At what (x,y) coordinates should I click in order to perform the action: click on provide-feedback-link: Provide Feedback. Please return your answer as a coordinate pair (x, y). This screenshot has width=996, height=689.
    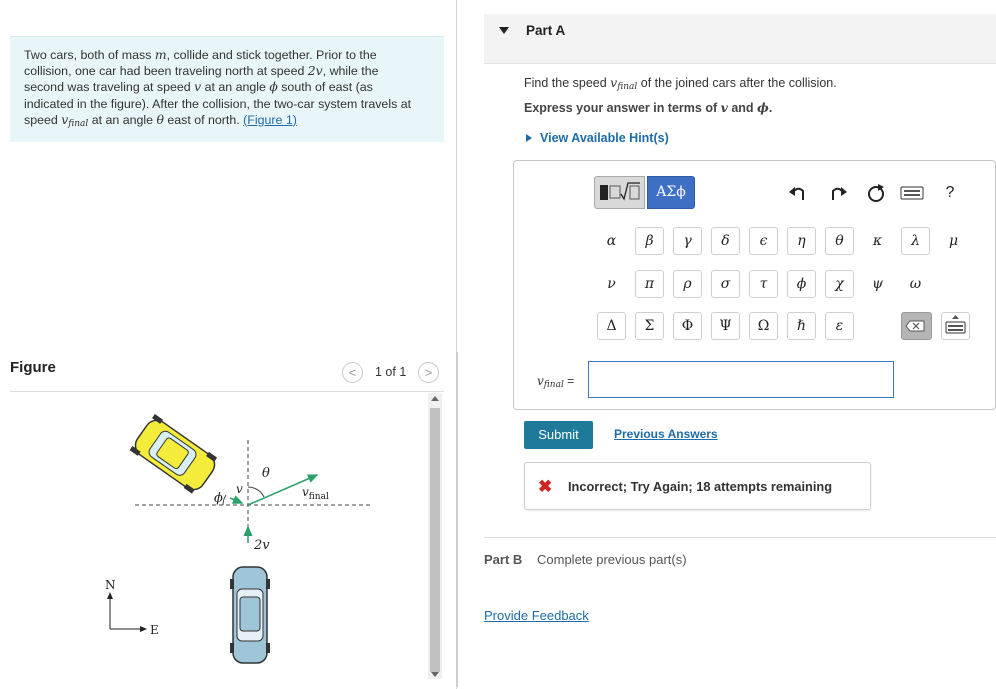
    Looking at the image, I should click on (536, 615).